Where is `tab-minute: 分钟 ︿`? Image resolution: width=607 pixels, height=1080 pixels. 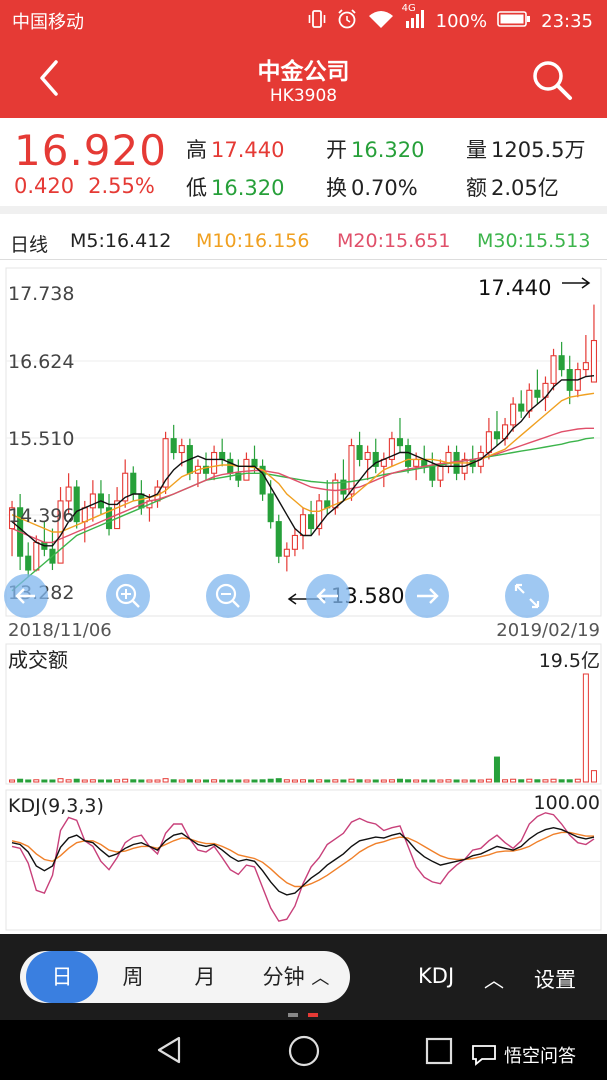
tab-minute: 分钟 ︿ is located at coordinates (296, 977).